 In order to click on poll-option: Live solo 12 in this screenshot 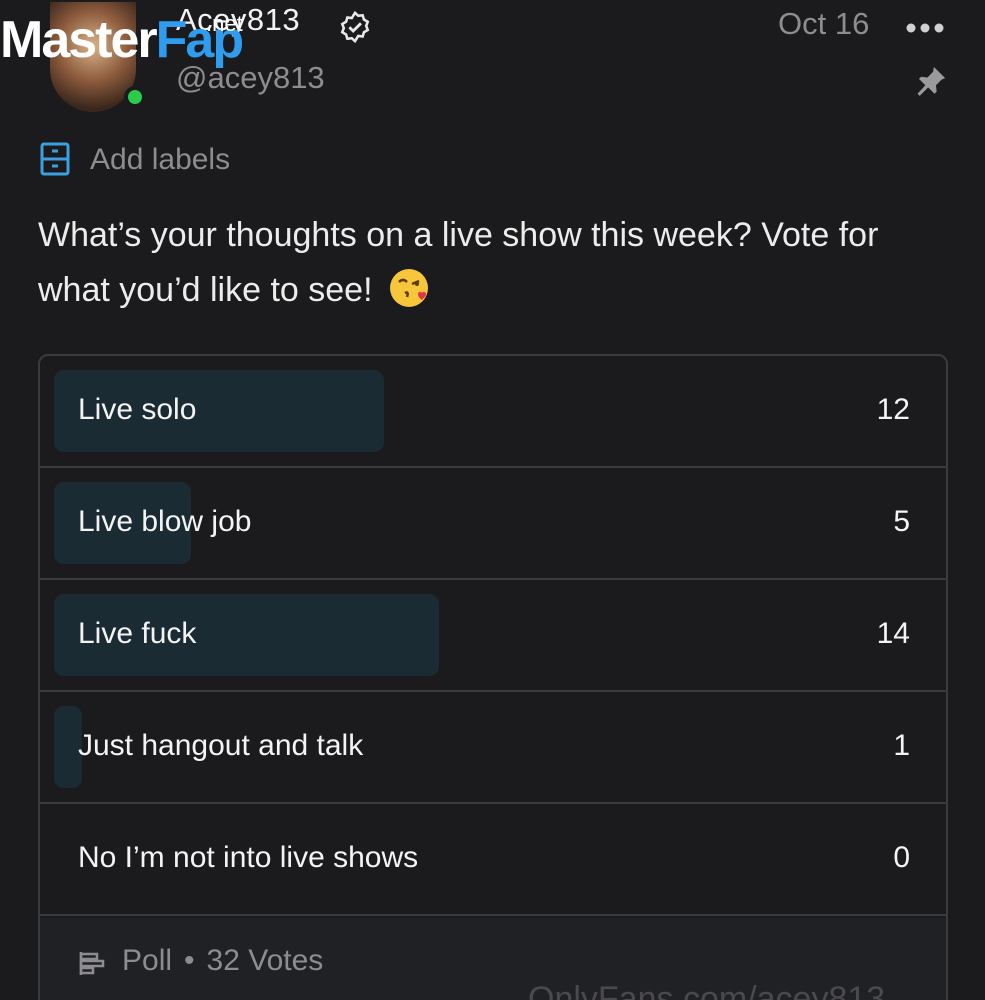, I will do `click(493, 412)`.